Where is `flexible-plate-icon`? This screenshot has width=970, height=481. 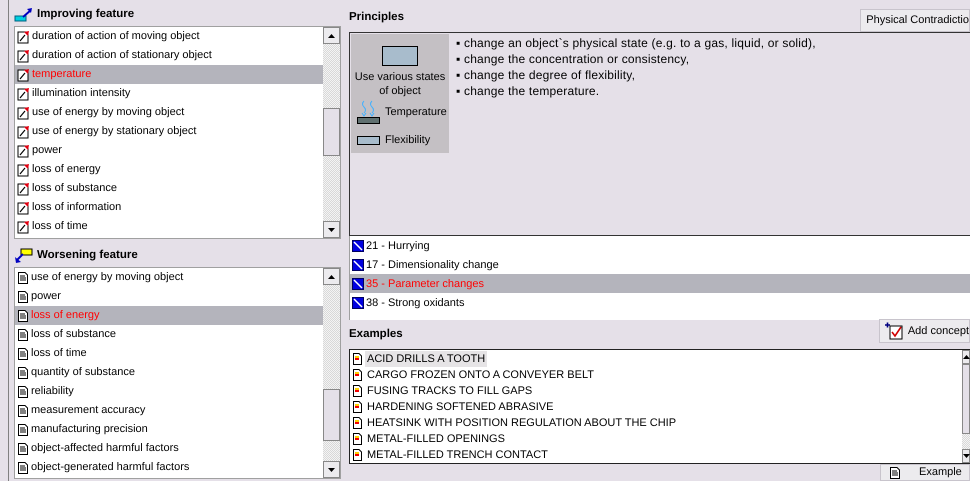
flexible-plate-icon is located at coordinates (369, 140).